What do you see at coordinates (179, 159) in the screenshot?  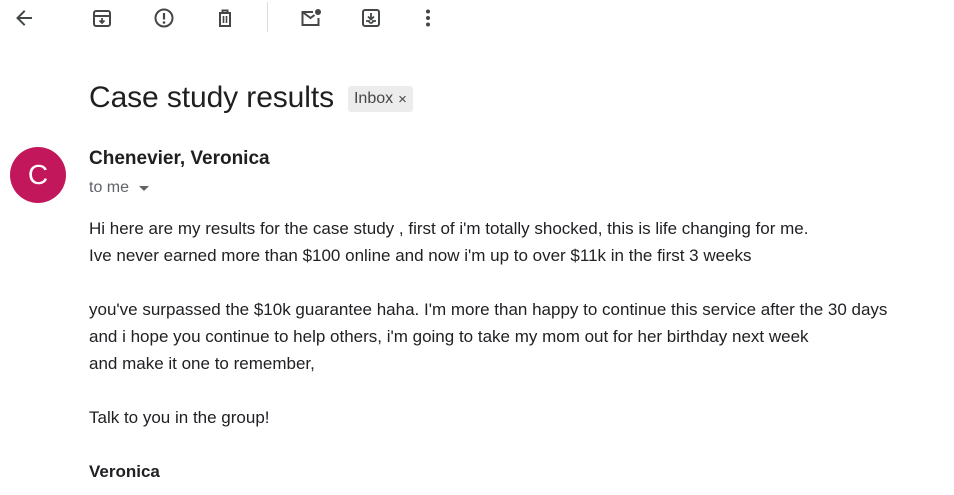 I see `sender-name: Chenevier, Veronica` at bounding box center [179, 159].